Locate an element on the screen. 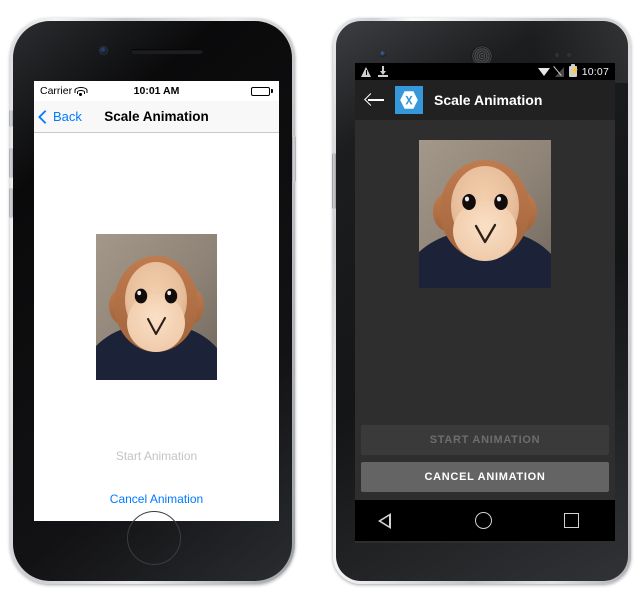 The width and height of the screenshot is (643, 600). ios-clock: 10:01 AM is located at coordinates (156, 91).